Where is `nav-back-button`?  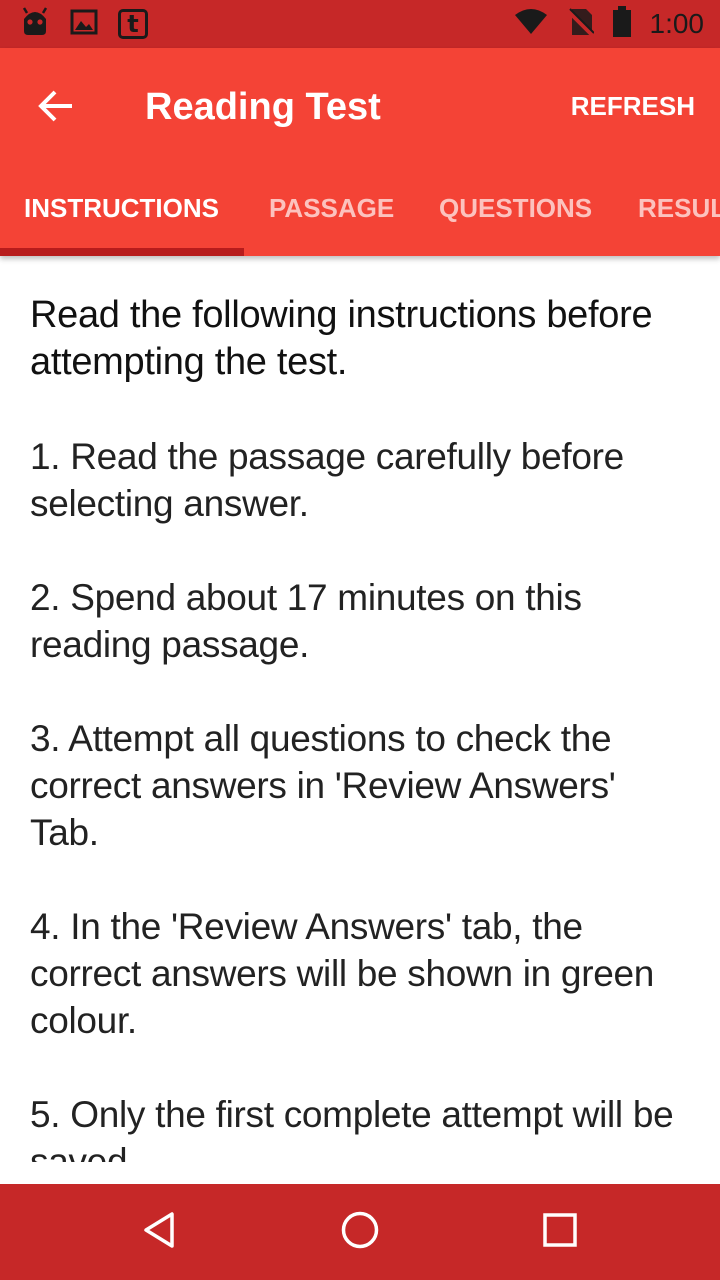 nav-back-button is located at coordinates (160, 1232).